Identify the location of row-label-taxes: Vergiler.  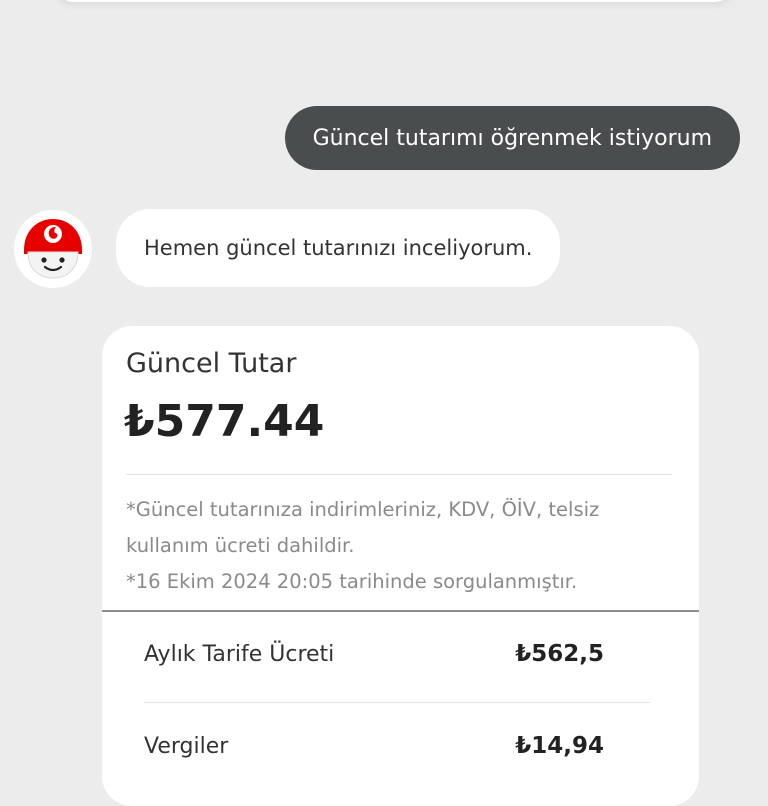
(186, 746).